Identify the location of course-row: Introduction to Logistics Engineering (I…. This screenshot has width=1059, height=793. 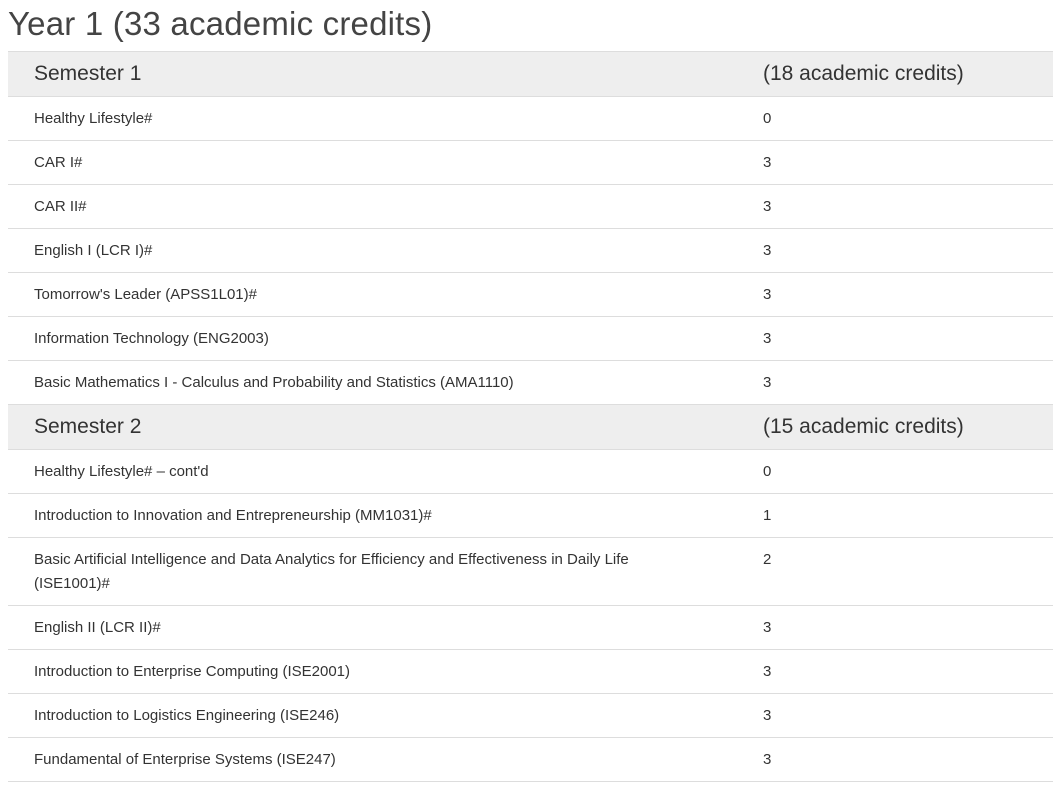
(530, 716).